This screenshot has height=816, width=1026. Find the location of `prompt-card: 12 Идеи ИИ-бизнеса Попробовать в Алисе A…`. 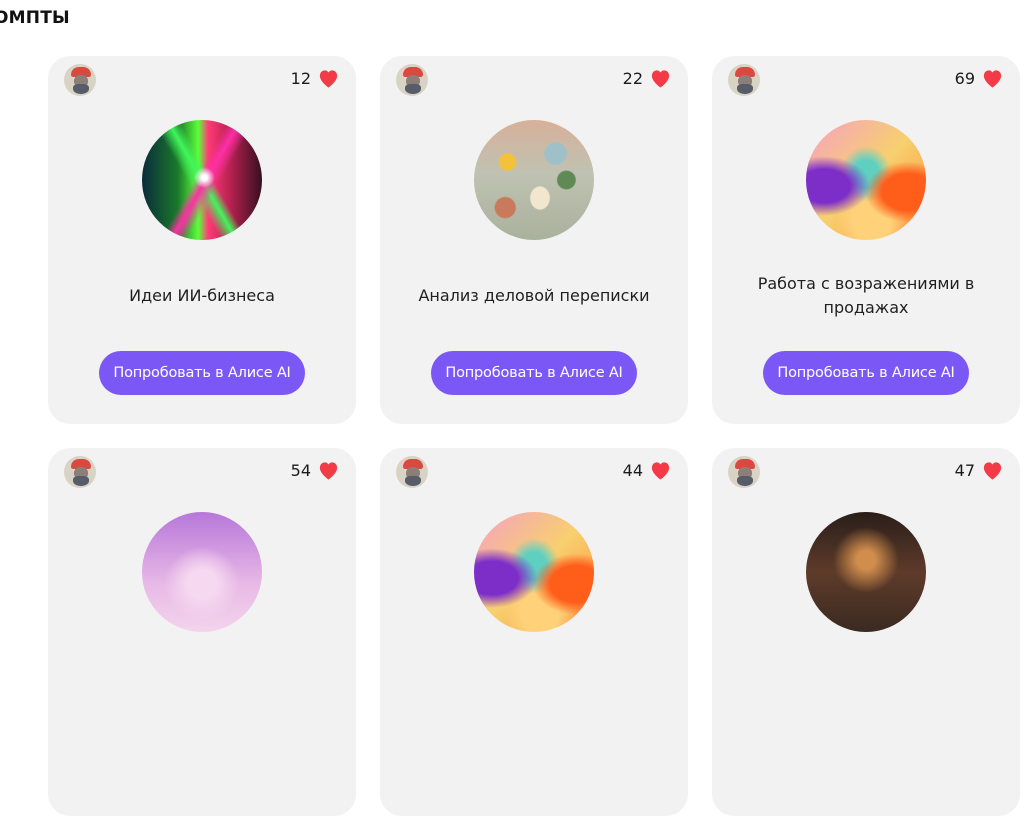

prompt-card: 12 Идеи ИИ-бизнеса Попробовать в Алисе A… is located at coordinates (202, 240).